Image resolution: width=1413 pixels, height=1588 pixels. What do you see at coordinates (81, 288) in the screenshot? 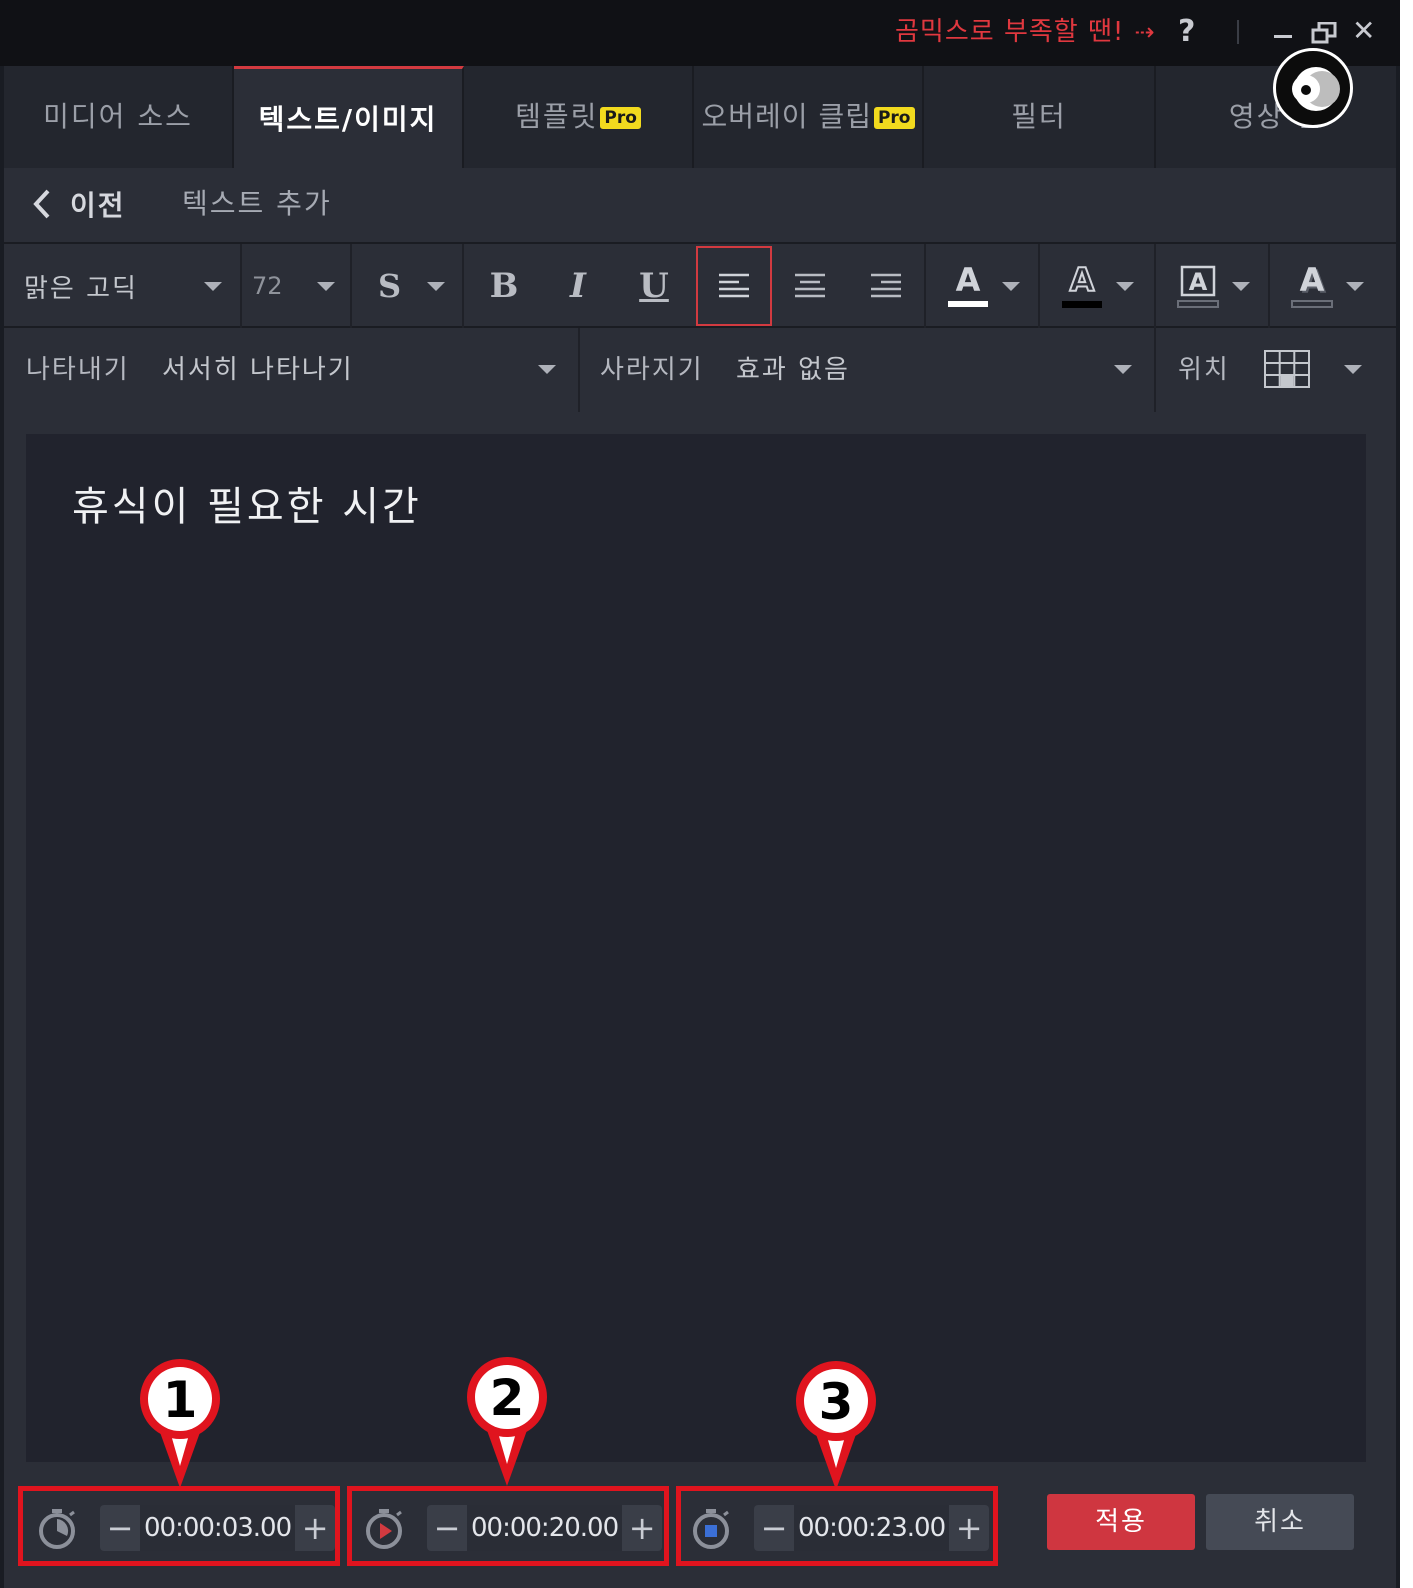
I see `font-family-value: 맑은 고딕` at bounding box center [81, 288].